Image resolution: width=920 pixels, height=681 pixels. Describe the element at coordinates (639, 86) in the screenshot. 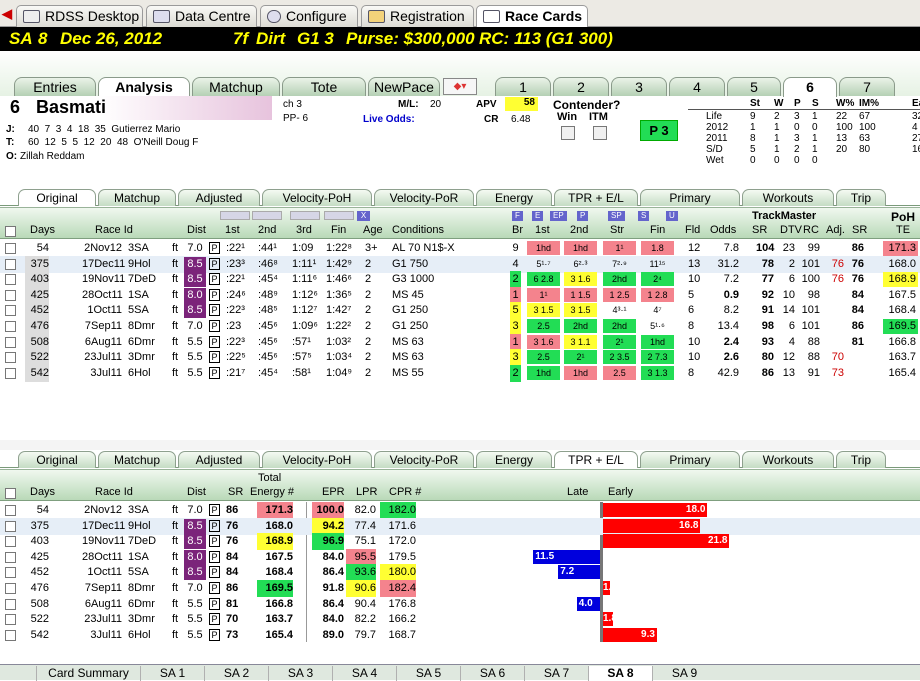

I see `horse-tab-3: 3` at that location.